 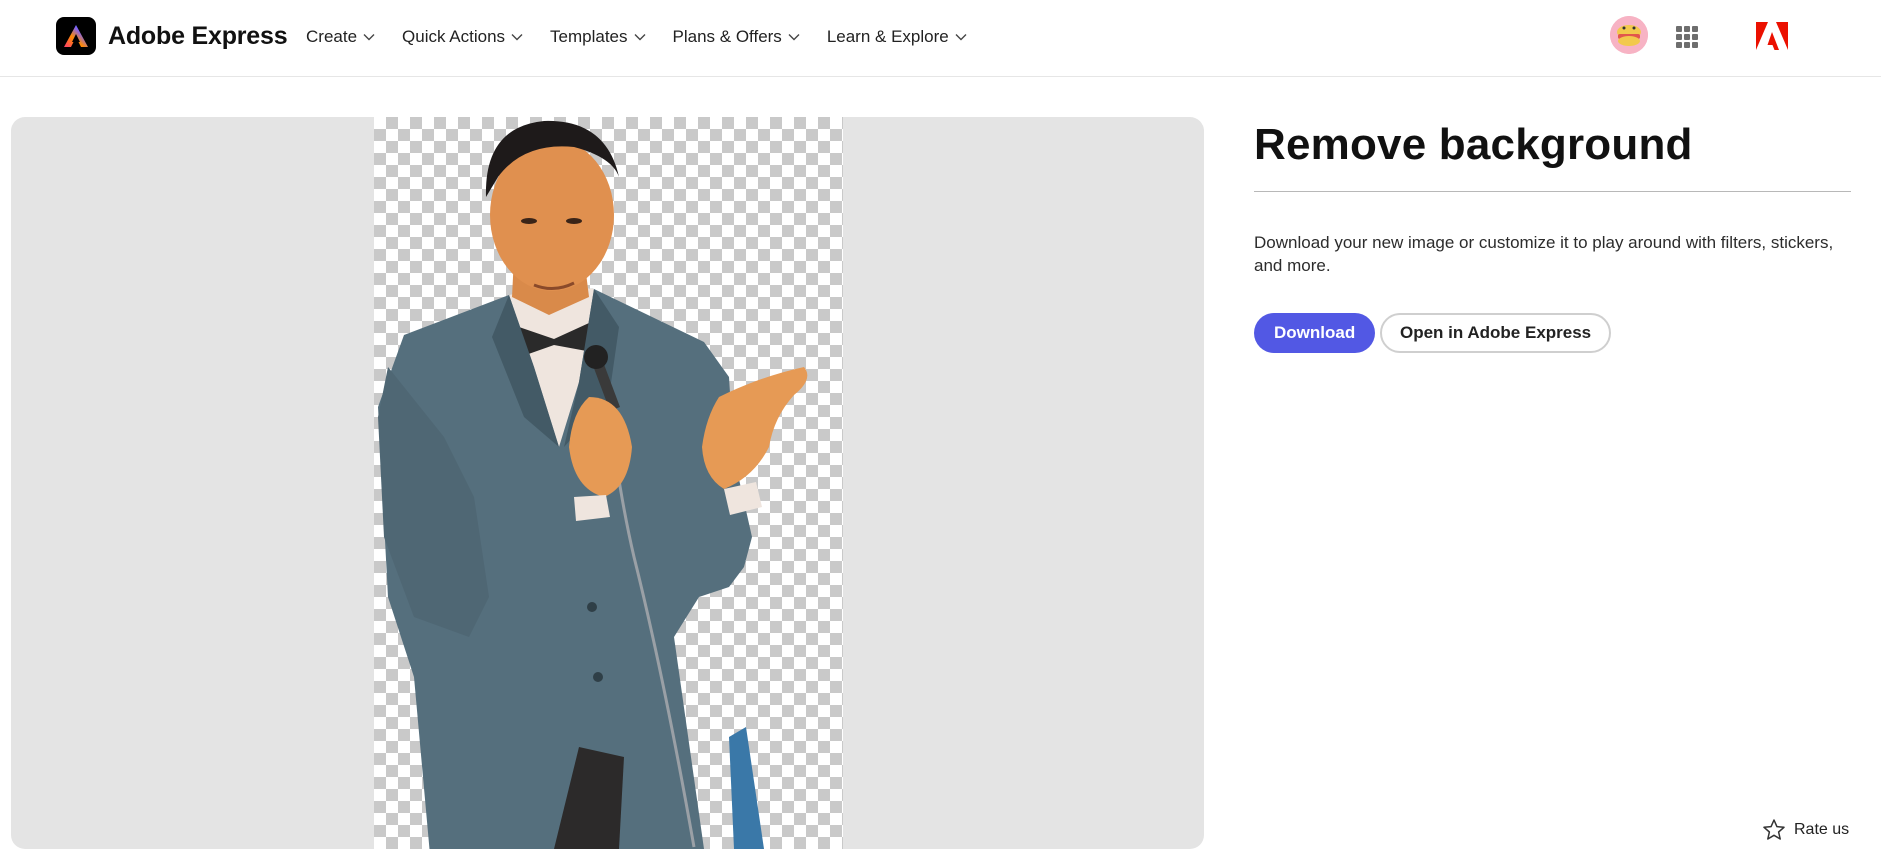 What do you see at coordinates (76, 36) in the screenshot?
I see `adobe-express-logo-icon` at bounding box center [76, 36].